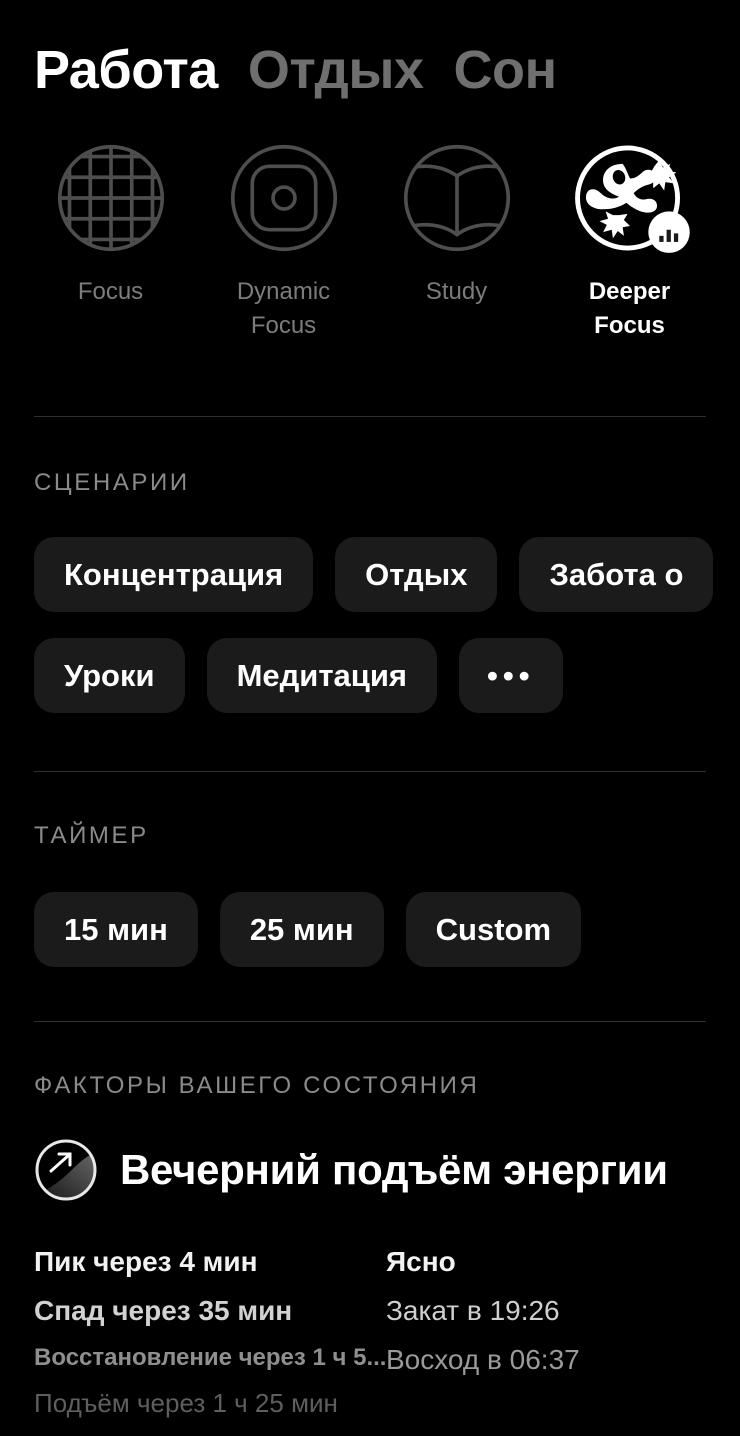 This screenshot has width=740, height=1436. I want to click on timer-heading: ТАЙМЕР, so click(91, 836).